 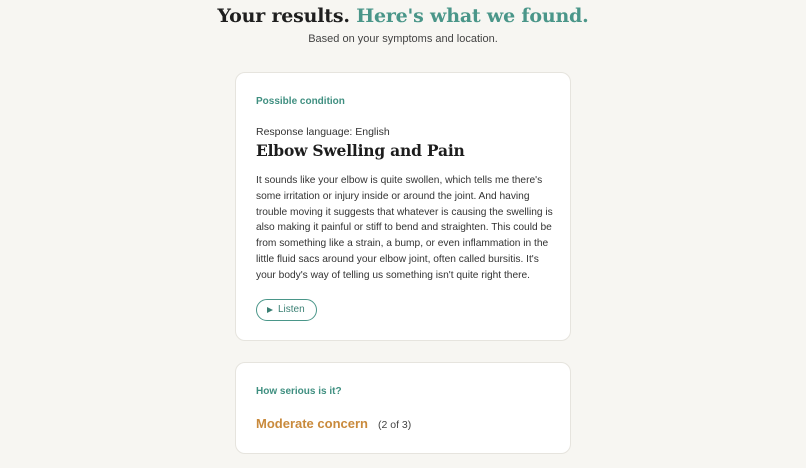 What do you see at coordinates (472, 16) in the screenshot?
I see `page-title-accent: Here's what we found.` at bounding box center [472, 16].